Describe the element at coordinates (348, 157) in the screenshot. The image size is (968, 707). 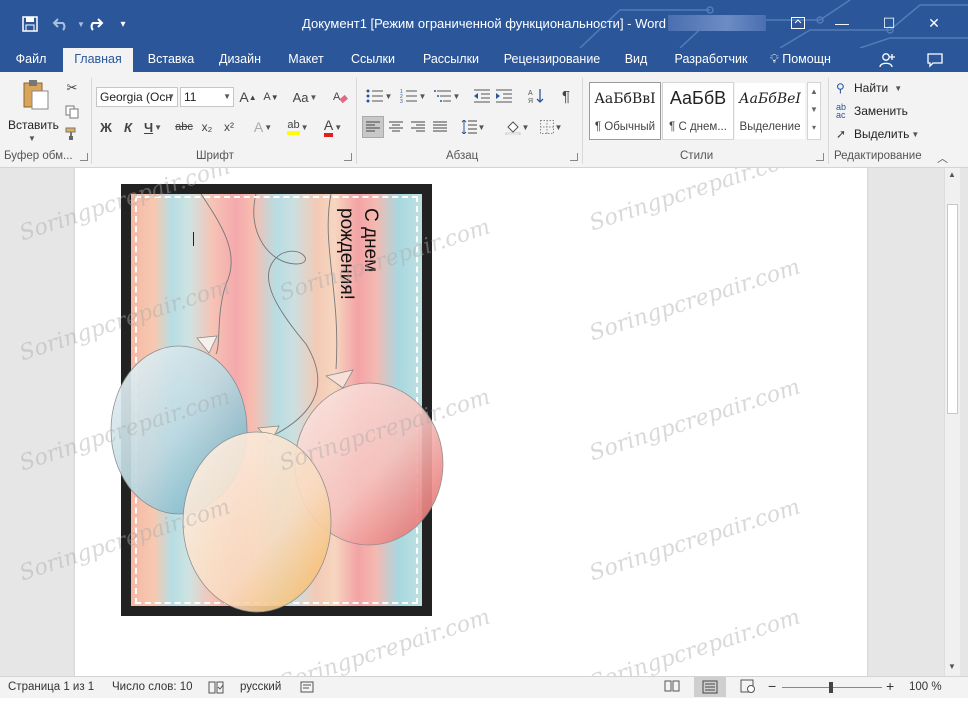
I see `font-launcher-icon` at that location.